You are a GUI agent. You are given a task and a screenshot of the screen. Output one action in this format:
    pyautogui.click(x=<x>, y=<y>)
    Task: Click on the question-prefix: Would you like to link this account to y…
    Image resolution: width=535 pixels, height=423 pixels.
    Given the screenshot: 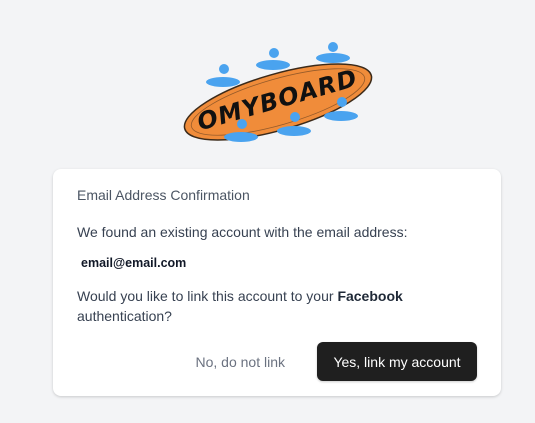 What is the action you would take?
    pyautogui.click(x=207, y=296)
    